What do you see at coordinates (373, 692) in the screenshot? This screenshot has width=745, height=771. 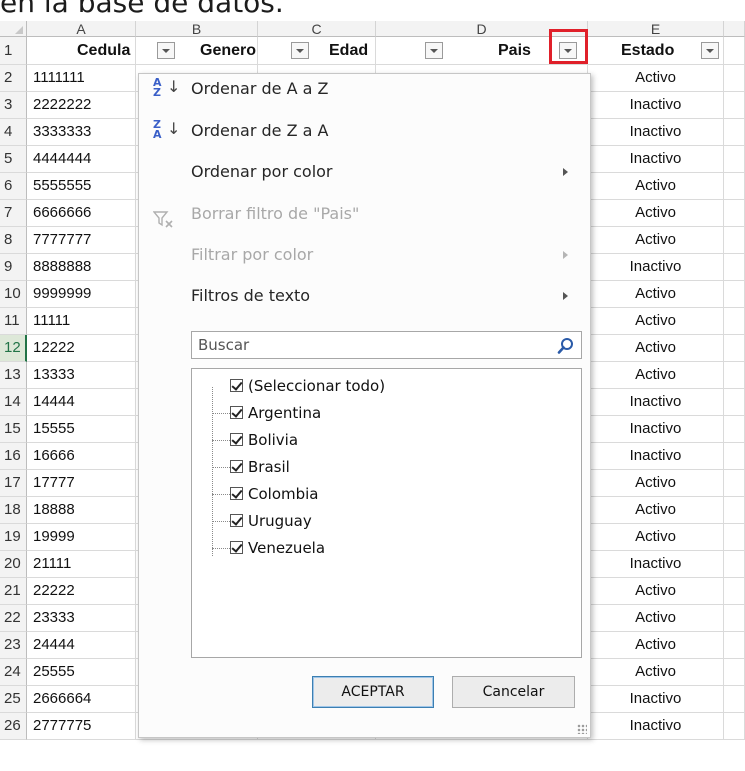 I see `ok-button: ACEPTAR` at bounding box center [373, 692].